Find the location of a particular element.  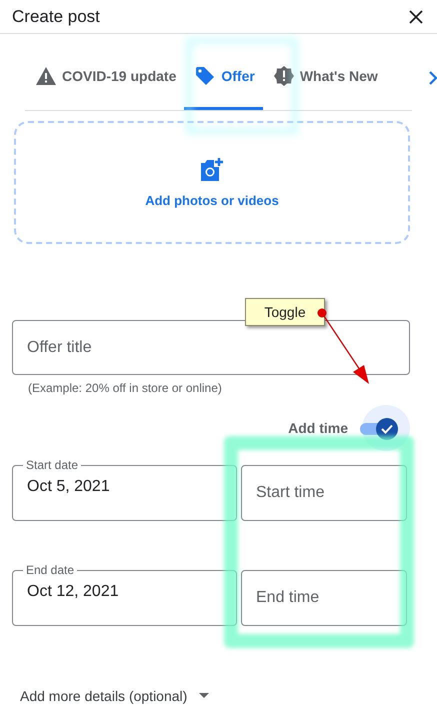

callout-label: Toggle is located at coordinates (285, 312).